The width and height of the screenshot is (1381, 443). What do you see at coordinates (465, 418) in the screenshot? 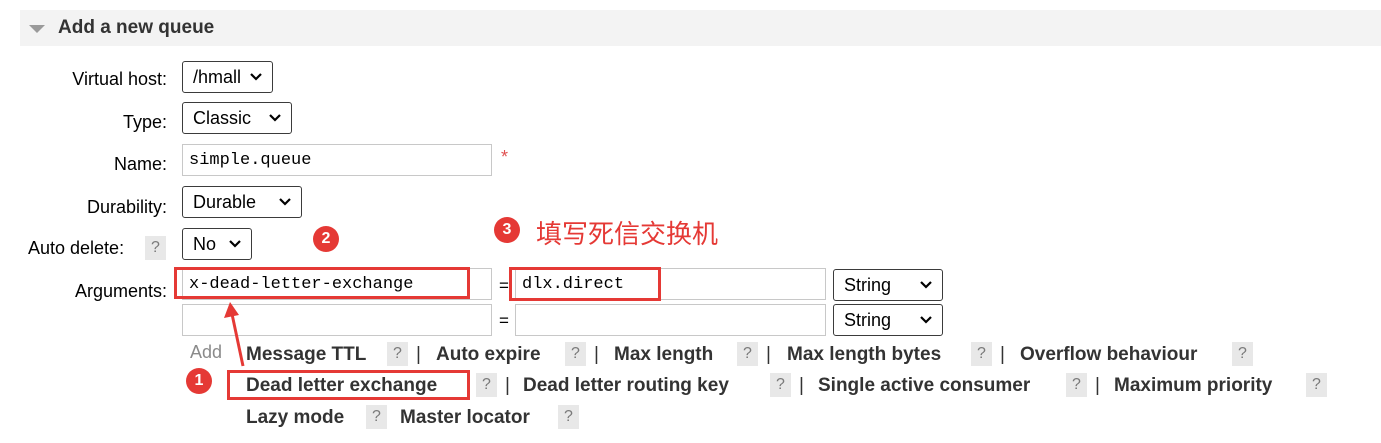
I see `shortcut-master-locator: Master locator` at bounding box center [465, 418].